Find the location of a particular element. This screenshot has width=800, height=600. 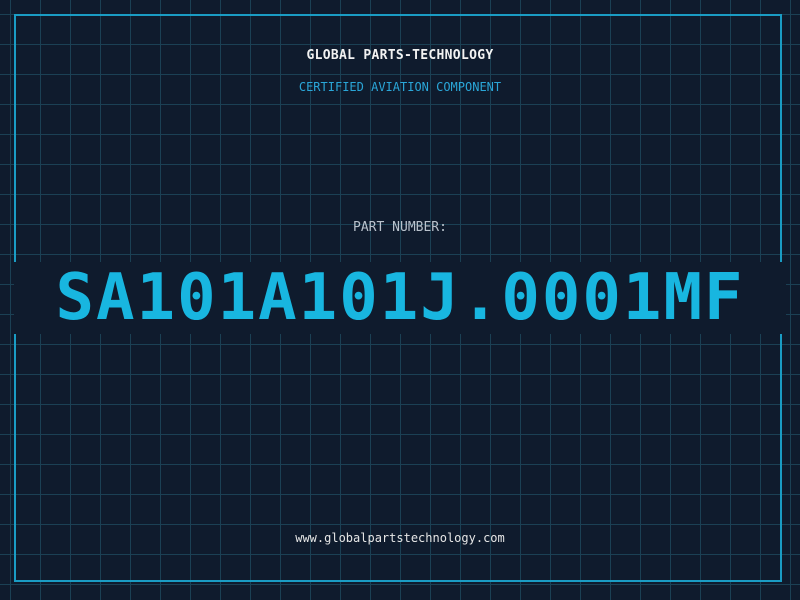

part-number-container: SA101A101J.0001MF is located at coordinates (400, 298).